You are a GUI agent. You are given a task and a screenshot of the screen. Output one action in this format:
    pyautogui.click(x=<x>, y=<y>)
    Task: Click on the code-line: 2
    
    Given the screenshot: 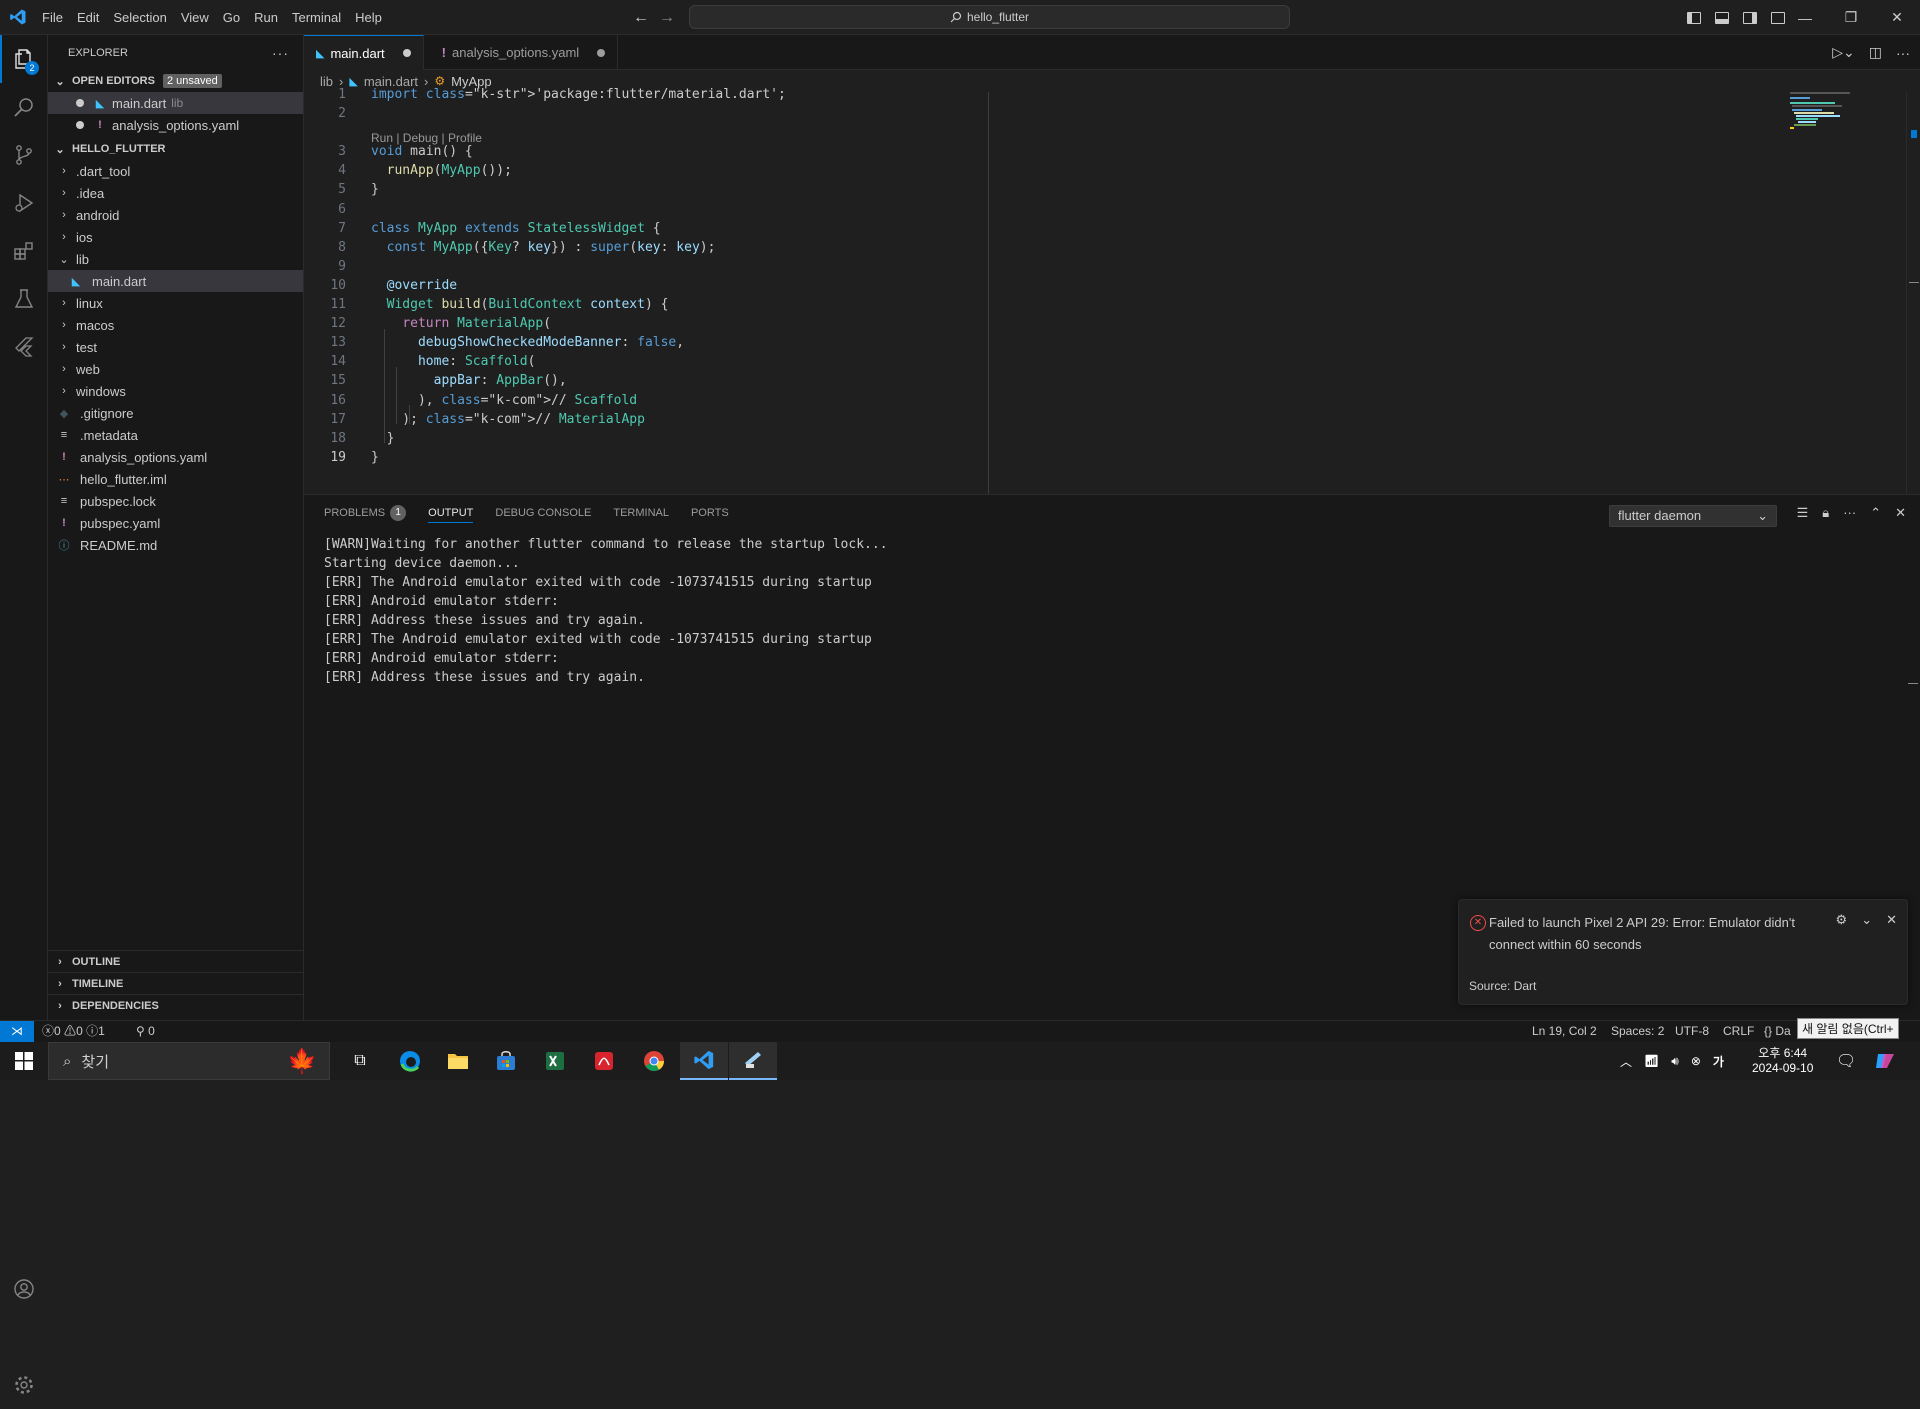 What is the action you would take?
    pyautogui.click(x=1044, y=113)
    